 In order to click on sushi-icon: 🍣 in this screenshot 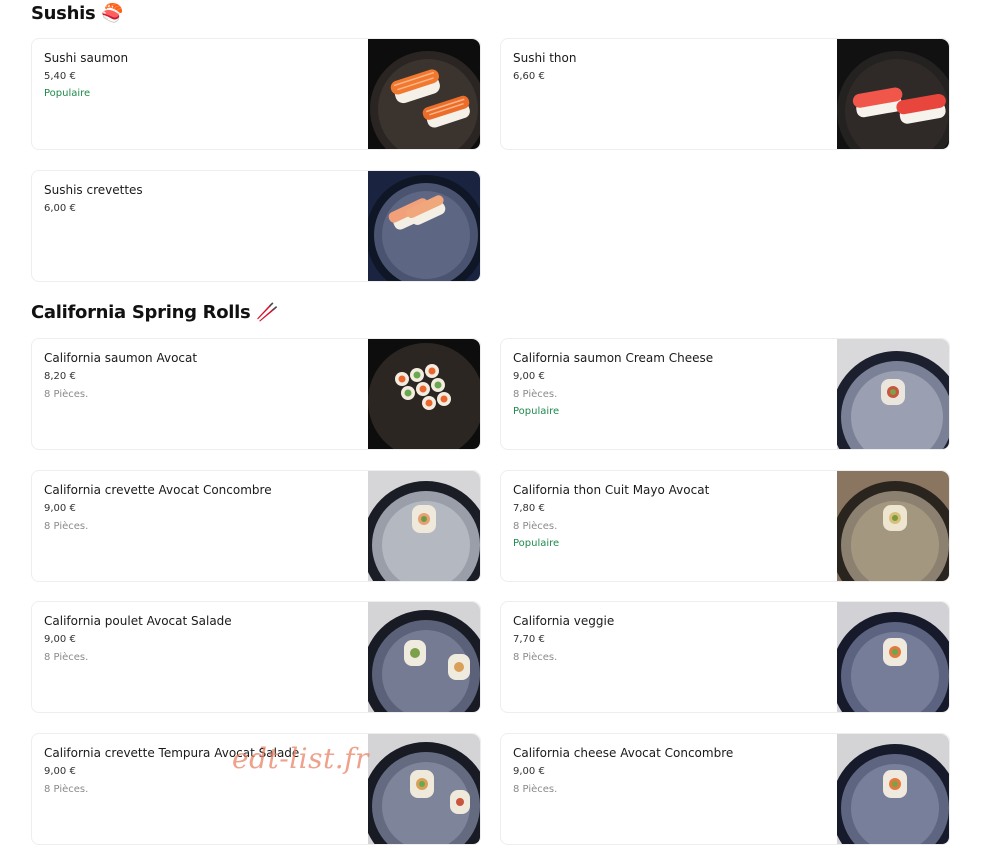, I will do `click(112, 13)`.